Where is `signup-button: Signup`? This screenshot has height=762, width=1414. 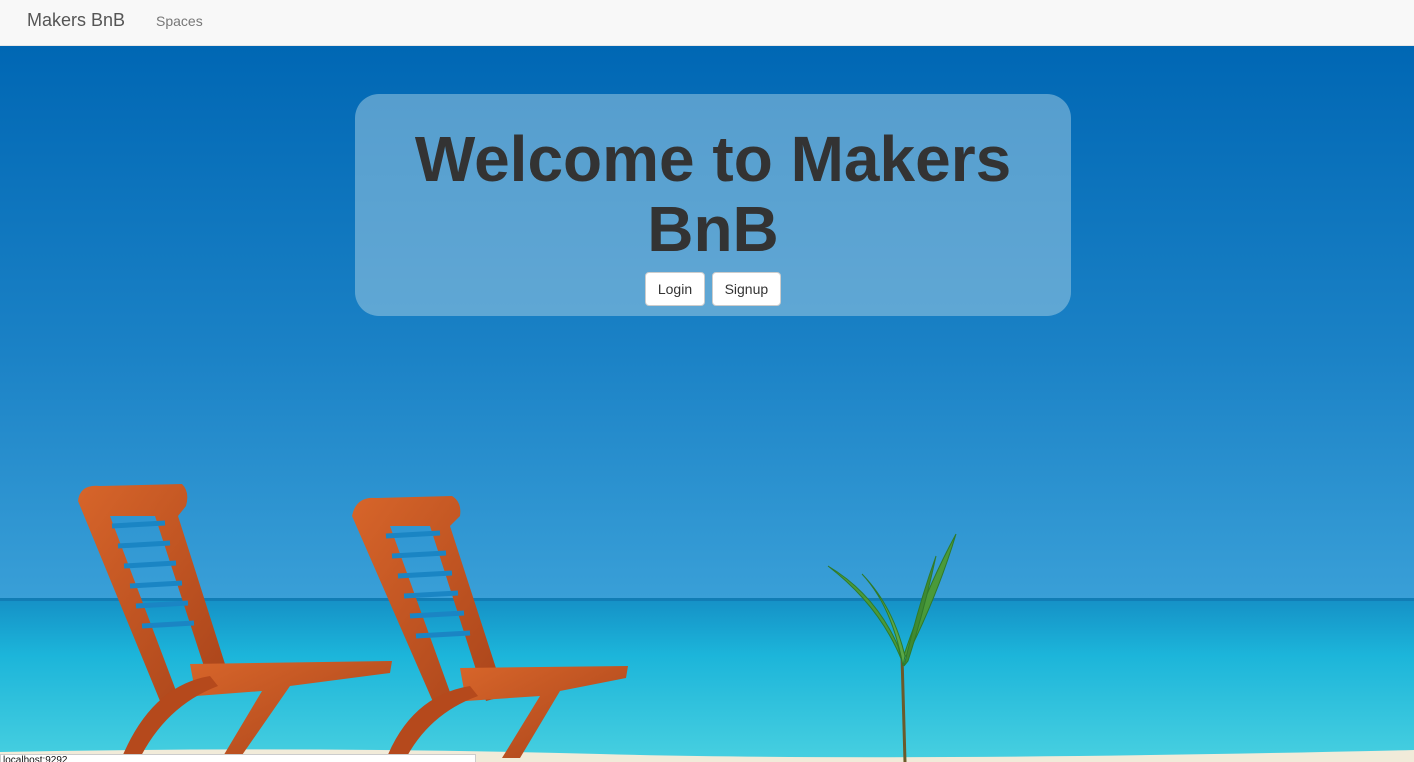
signup-button: Signup is located at coordinates (746, 289).